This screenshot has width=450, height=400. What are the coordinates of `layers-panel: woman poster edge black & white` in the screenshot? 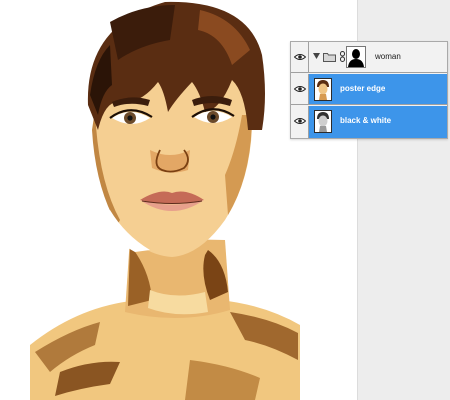 It's located at (369, 90).